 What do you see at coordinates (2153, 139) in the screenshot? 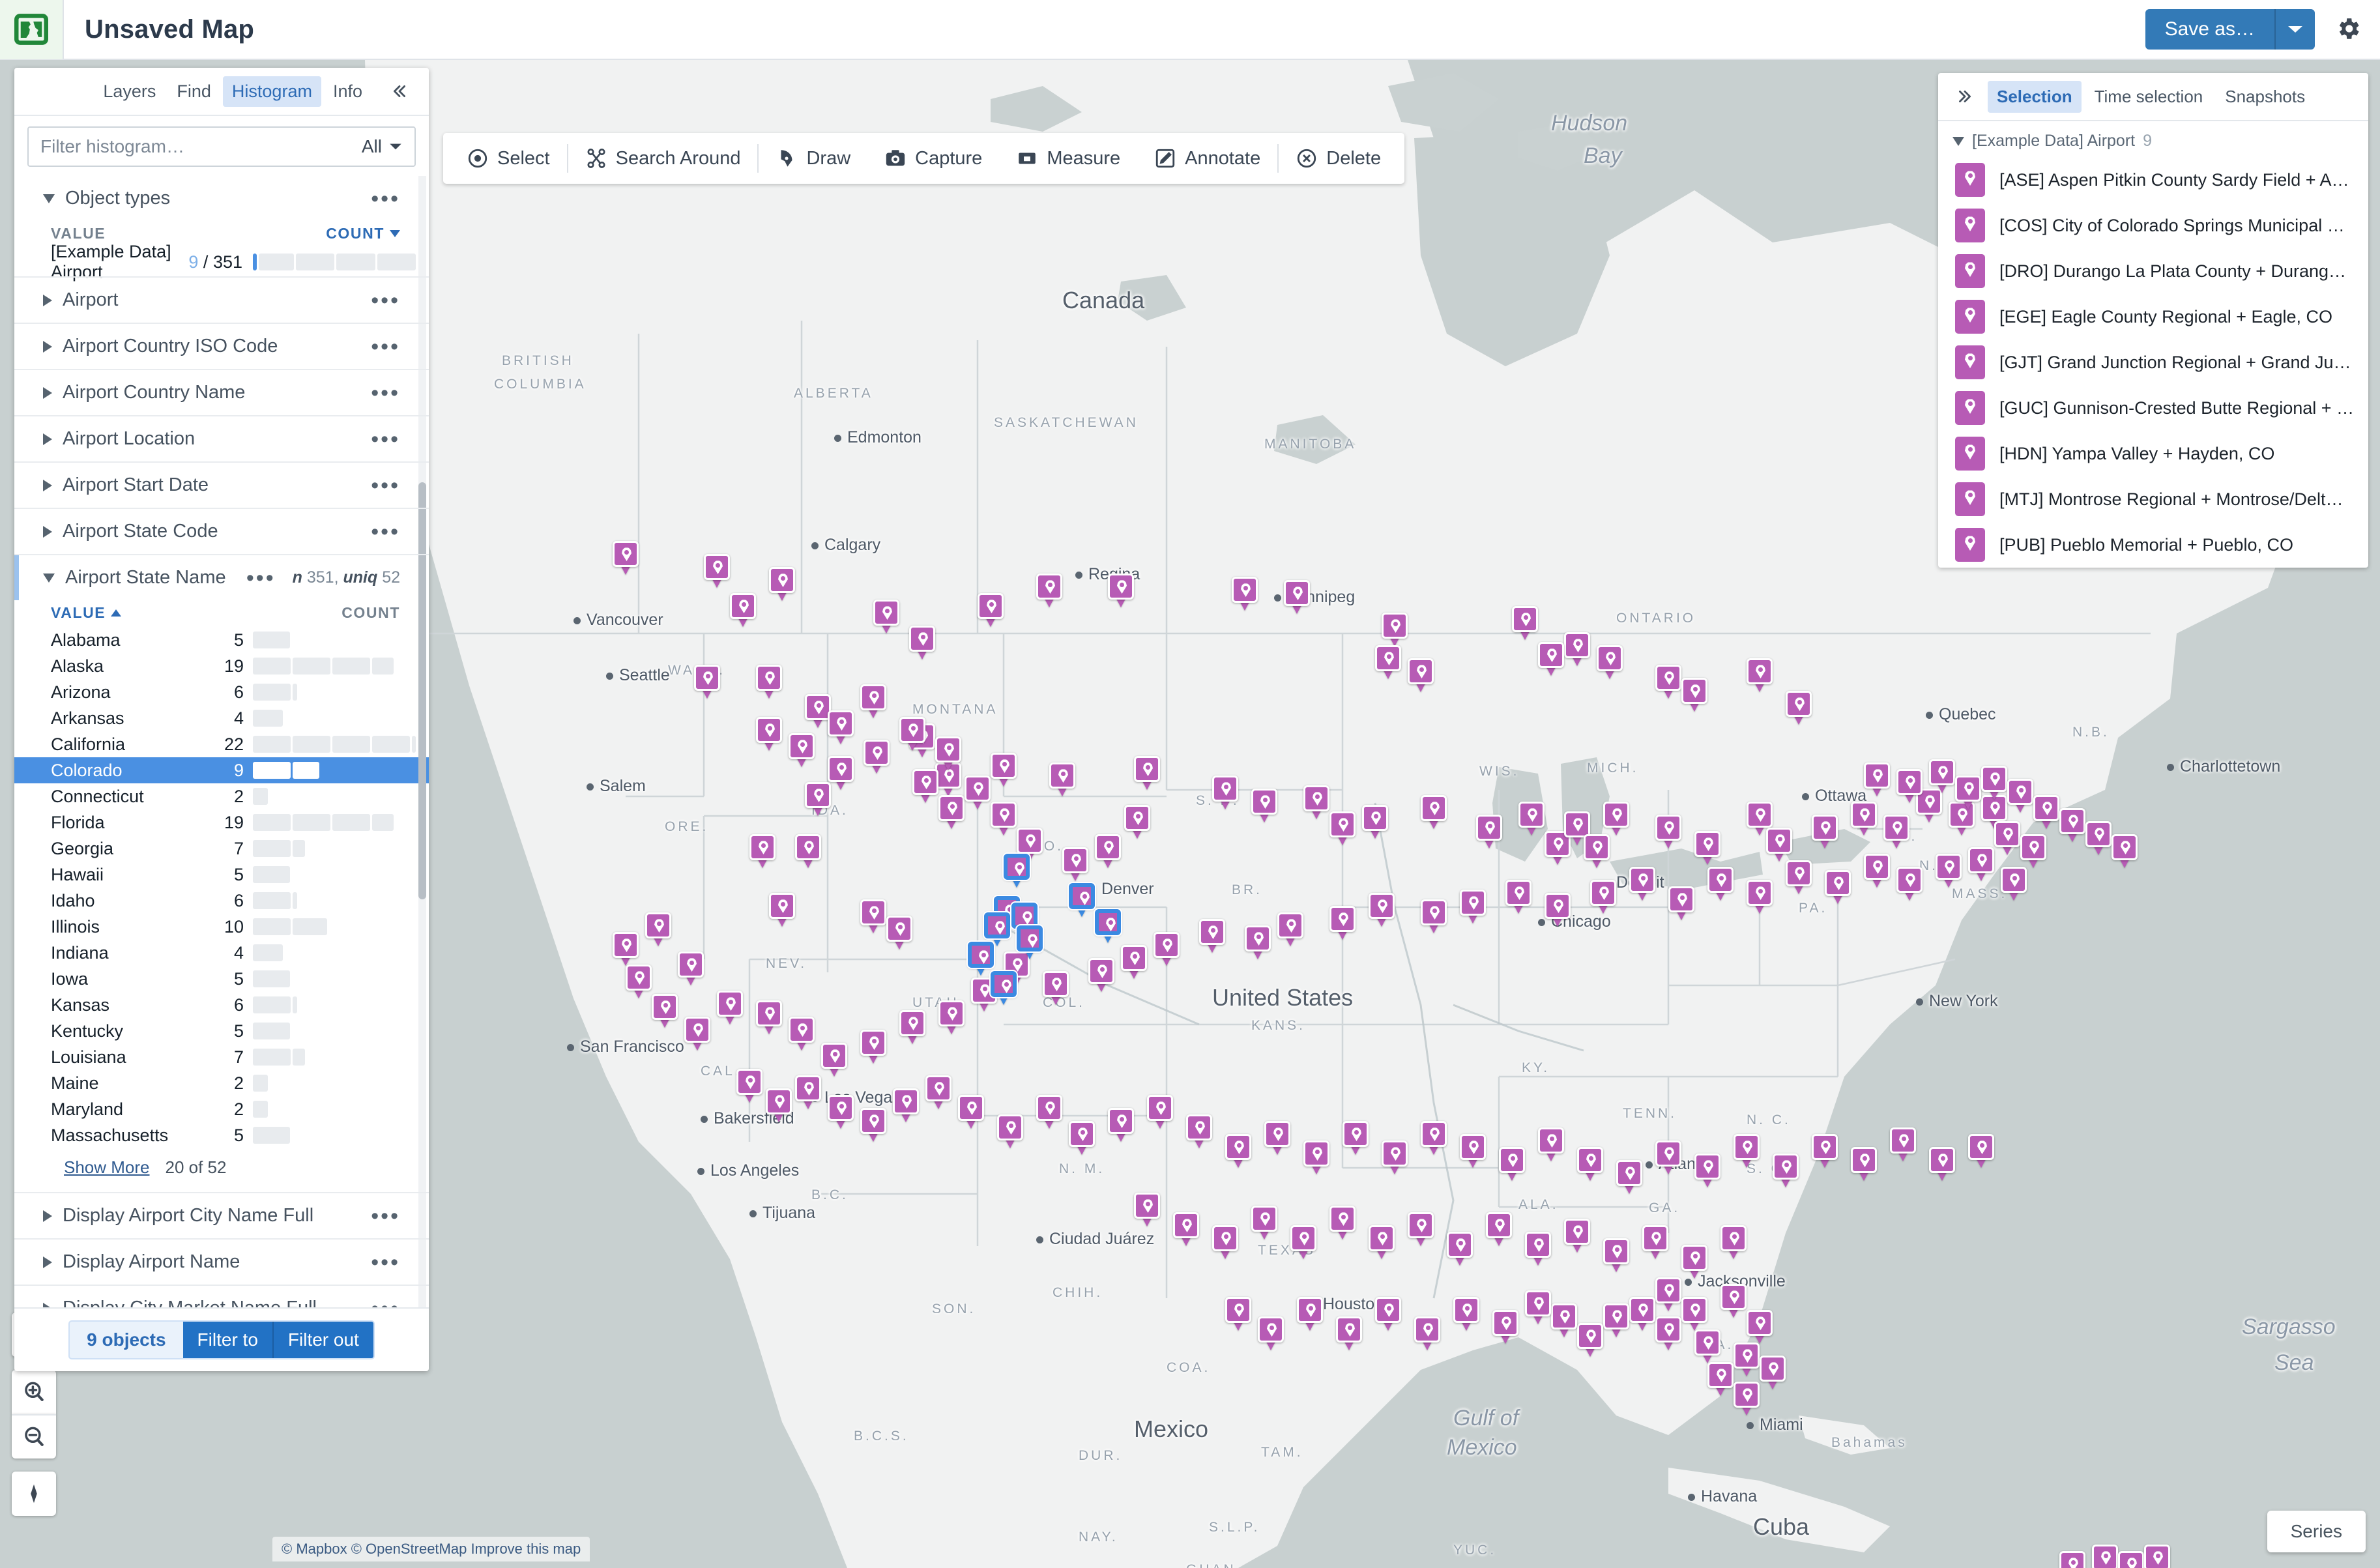
I see `selection-group-header: [Example Data] Airport 9` at bounding box center [2153, 139].